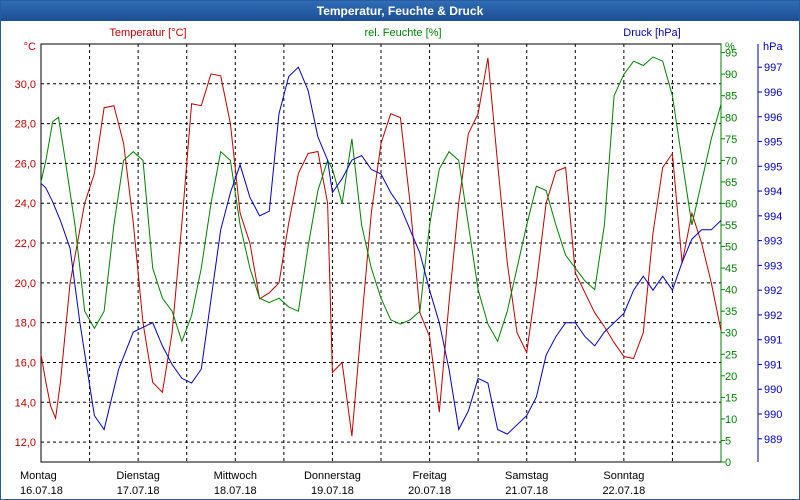 The width and height of the screenshot is (800, 500). I want to click on pressure-tick-label: 997, so click(773, 68).